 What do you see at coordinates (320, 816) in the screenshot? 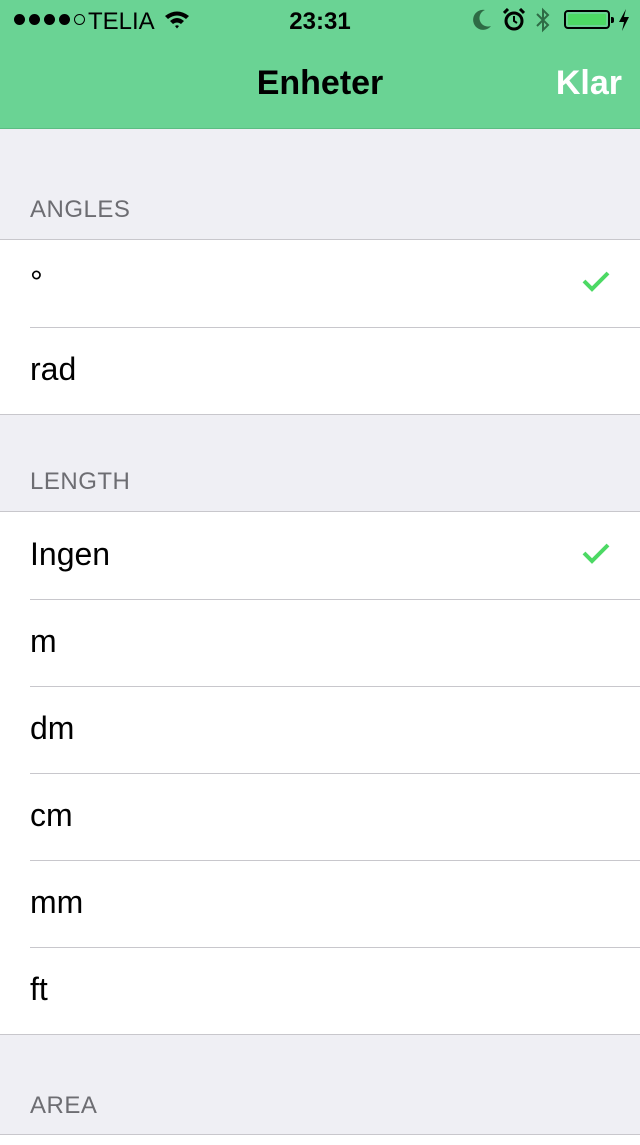
I see `unit-row-cm: cm` at bounding box center [320, 816].